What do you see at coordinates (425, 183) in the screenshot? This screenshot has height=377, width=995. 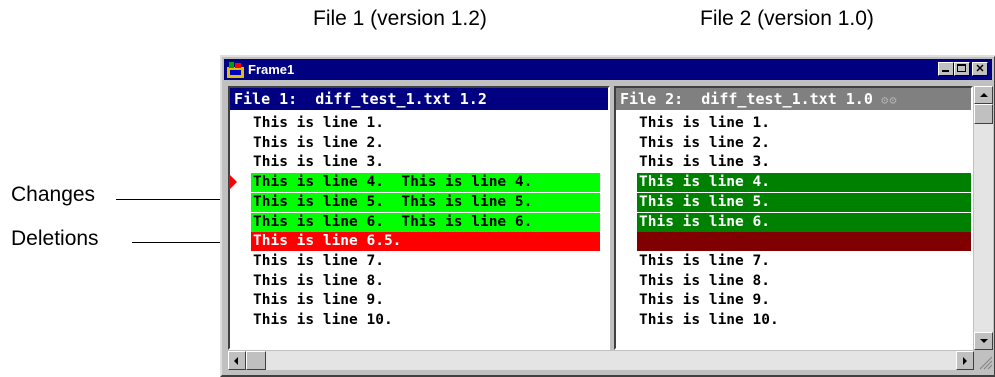 I see `diff-line-changed: This is line 4. This is line 4.` at bounding box center [425, 183].